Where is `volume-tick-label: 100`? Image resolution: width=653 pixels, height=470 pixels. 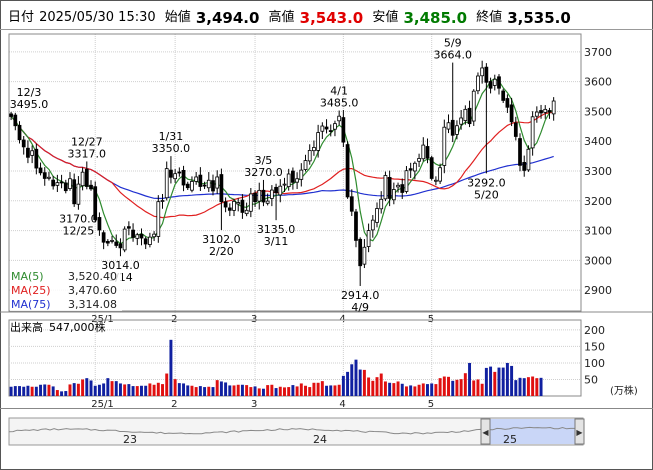 volume-tick-label: 100 is located at coordinates (594, 363).